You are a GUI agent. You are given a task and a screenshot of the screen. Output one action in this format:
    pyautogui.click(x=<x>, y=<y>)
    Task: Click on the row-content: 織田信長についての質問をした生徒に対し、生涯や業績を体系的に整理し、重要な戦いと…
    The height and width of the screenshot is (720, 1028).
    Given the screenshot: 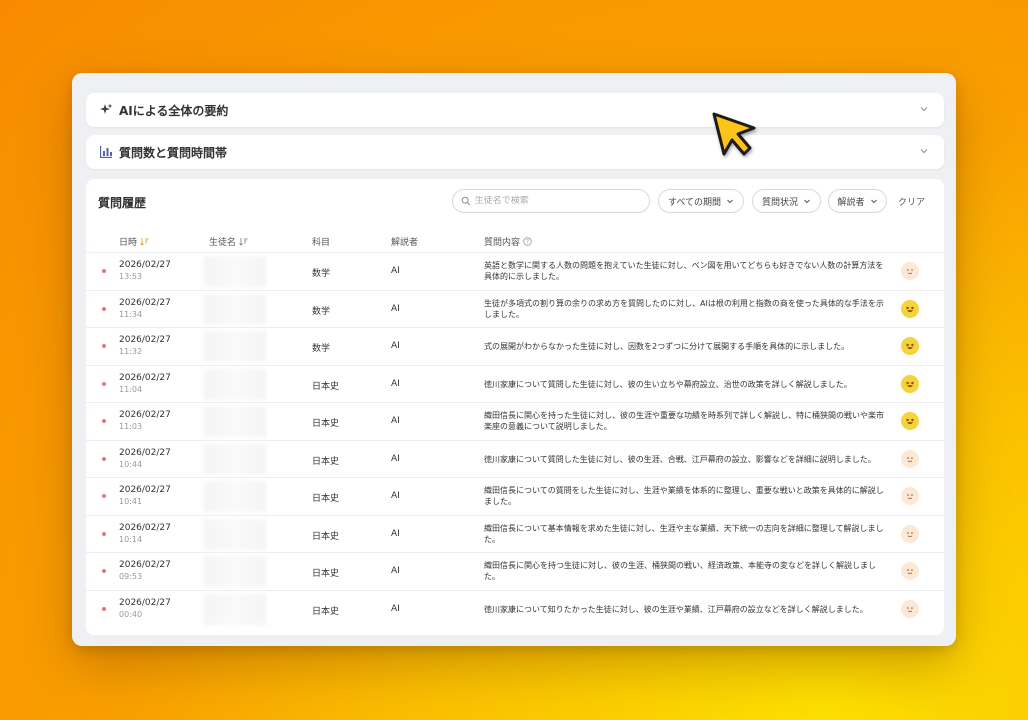 What is the action you would take?
    pyautogui.click(x=684, y=496)
    